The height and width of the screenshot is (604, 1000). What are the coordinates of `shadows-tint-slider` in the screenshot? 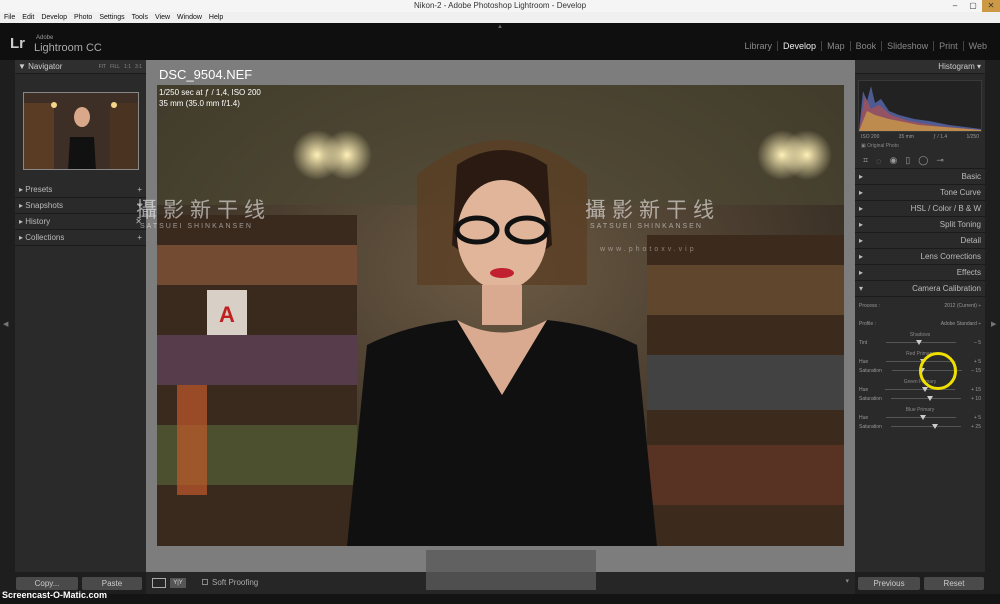 It's located at (920, 342).